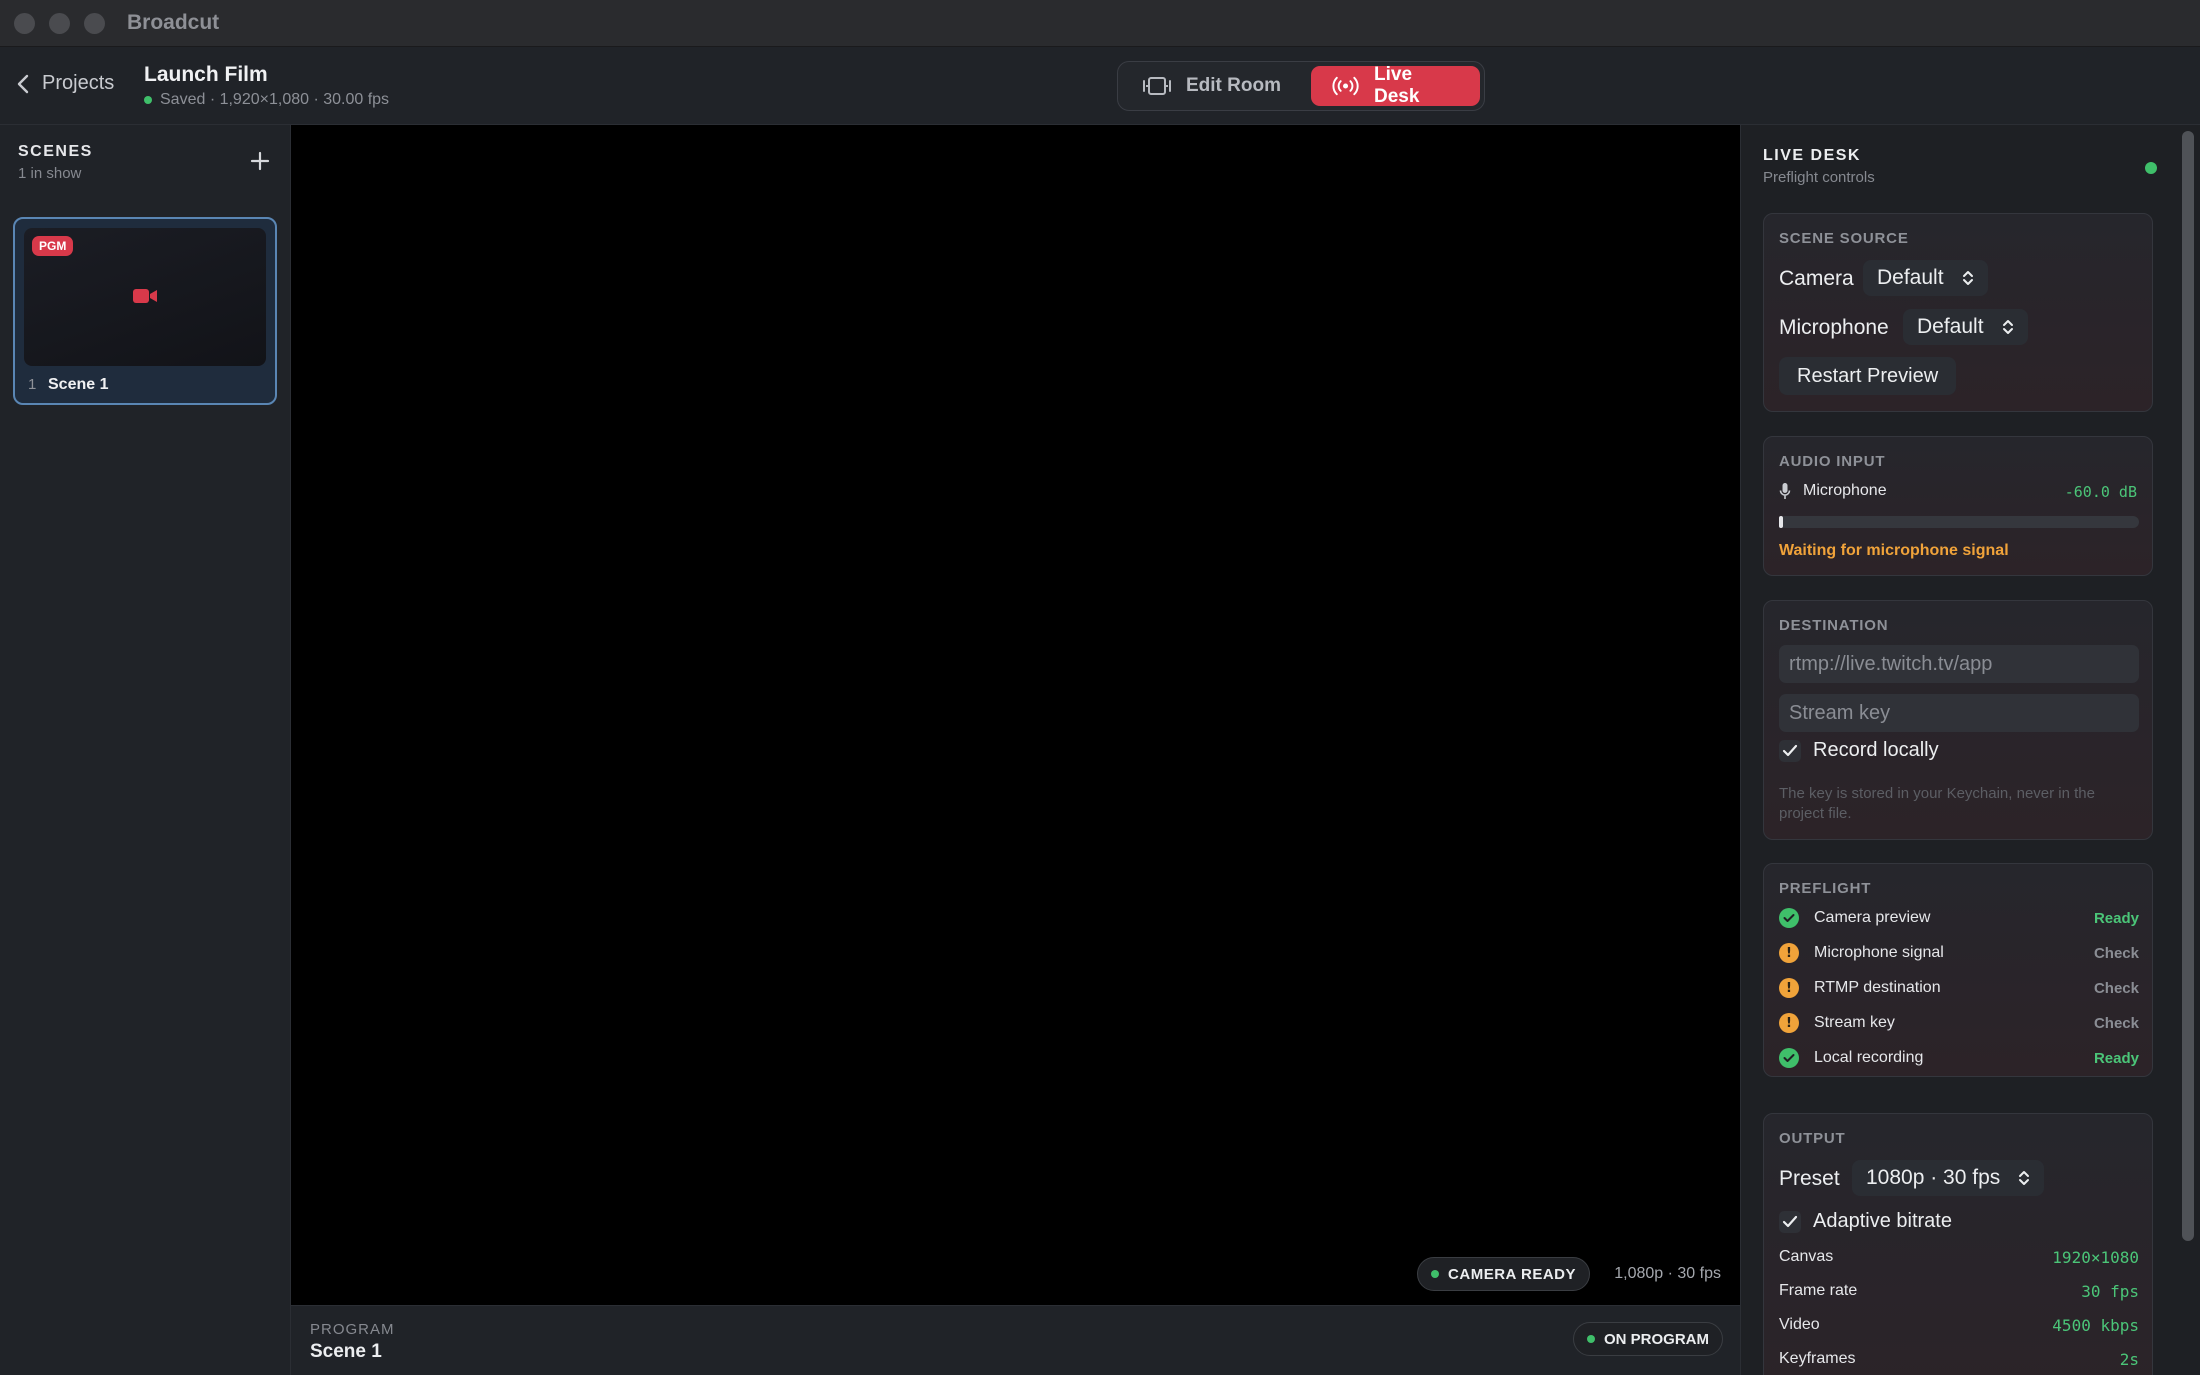  What do you see at coordinates (1345, 86) in the screenshot?
I see `broadcast-icon` at bounding box center [1345, 86].